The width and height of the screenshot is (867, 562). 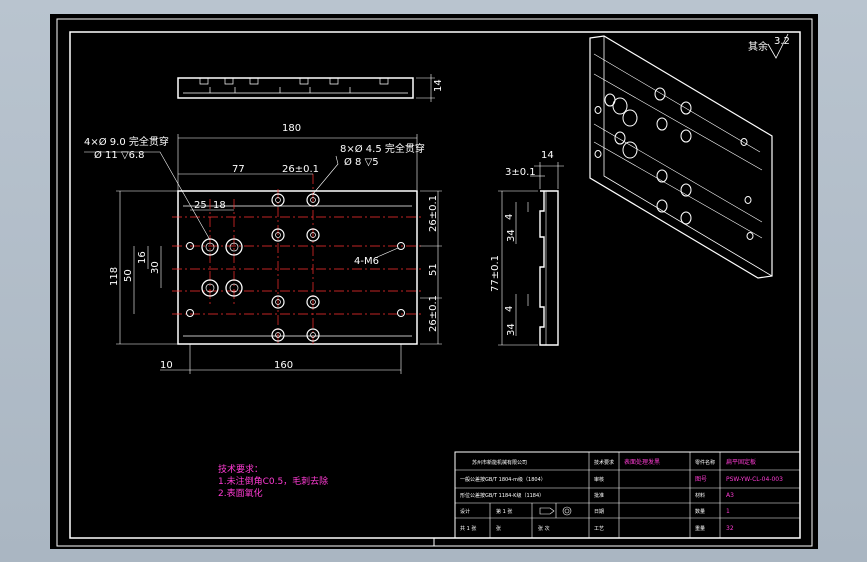 I want to click on roughness-symbol: 其余 3.2, so click(x=769, y=46).